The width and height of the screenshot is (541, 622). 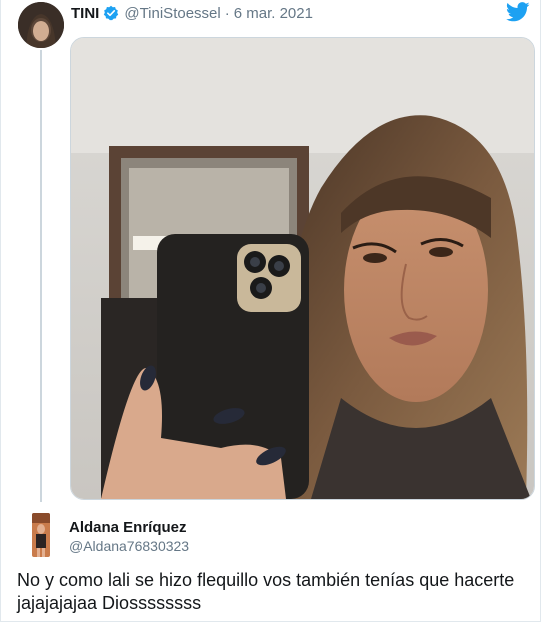 What do you see at coordinates (273, 13) in the screenshot?
I see `tweet-date: 6 mar. 2021` at bounding box center [273, 13].